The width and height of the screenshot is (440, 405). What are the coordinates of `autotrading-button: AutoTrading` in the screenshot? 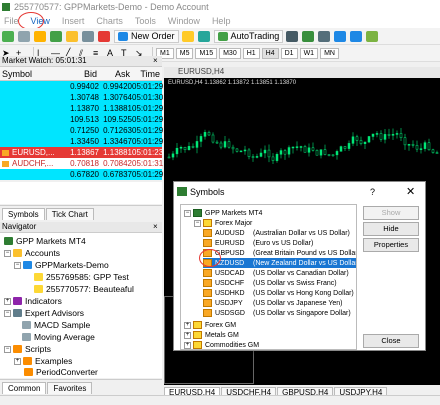 It's located at (248, 36).